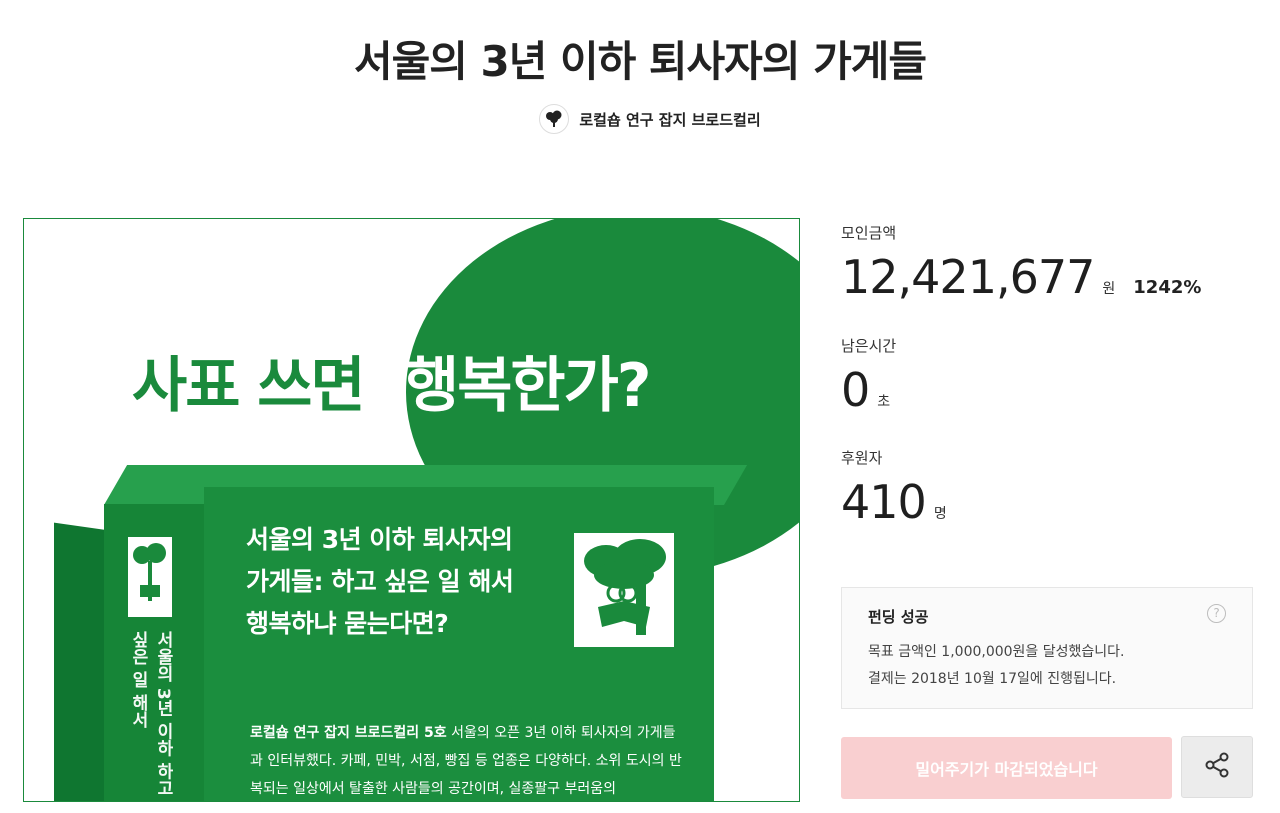 Image resolution: width=1280 pixels, height=813 pixels. Describe the element at coordinates (968, 277) in the screenshot. I see `amount-value: 12,421,677` at that location.